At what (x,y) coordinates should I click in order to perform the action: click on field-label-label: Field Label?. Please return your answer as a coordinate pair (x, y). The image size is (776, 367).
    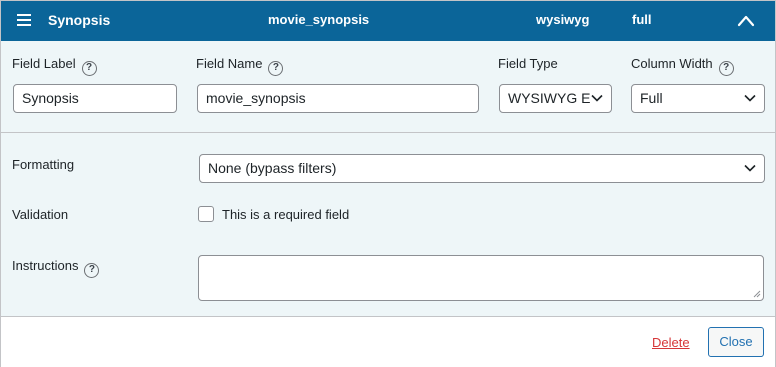
    Looking at the image, I should click on (54, 66).